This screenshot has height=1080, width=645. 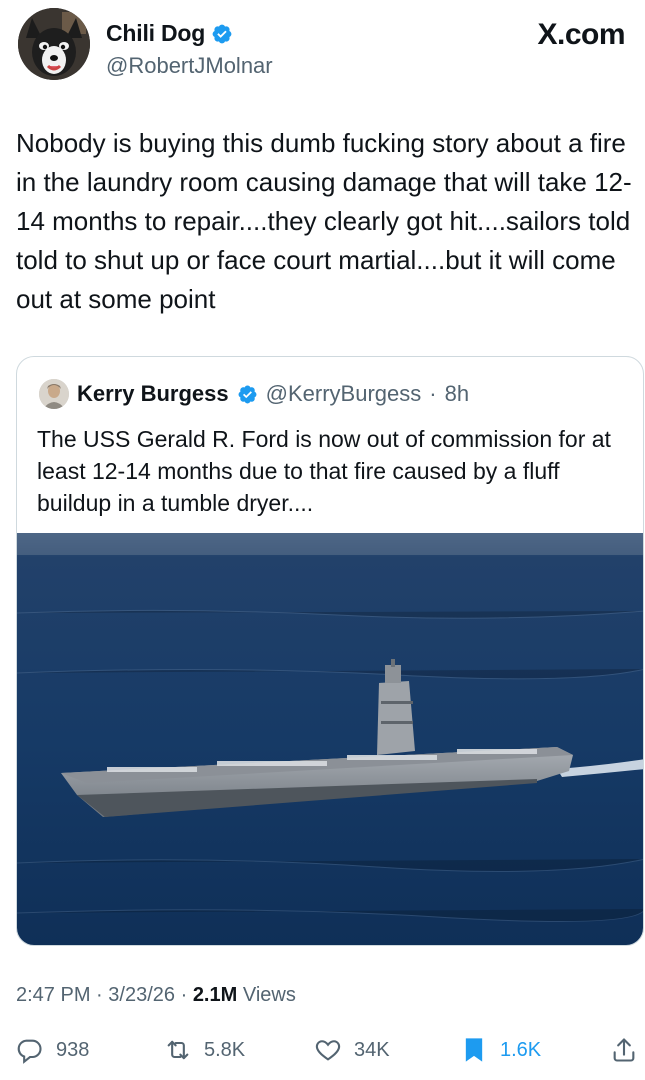 I want to click on repost-icon, so click(x=178, y=1050).